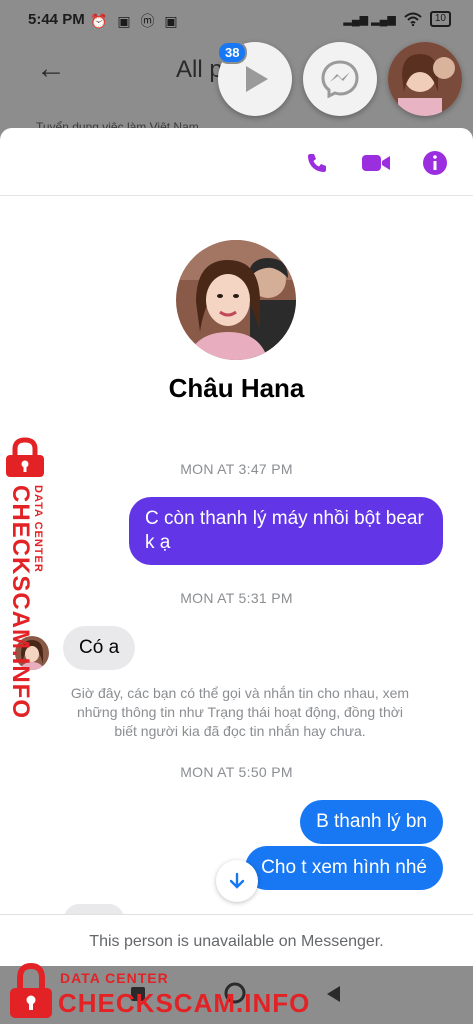  Describe the element at coordinates (236, 772) in the screenshot. I see `timestamp-separator: MON AT 5:50 PM` at that location.